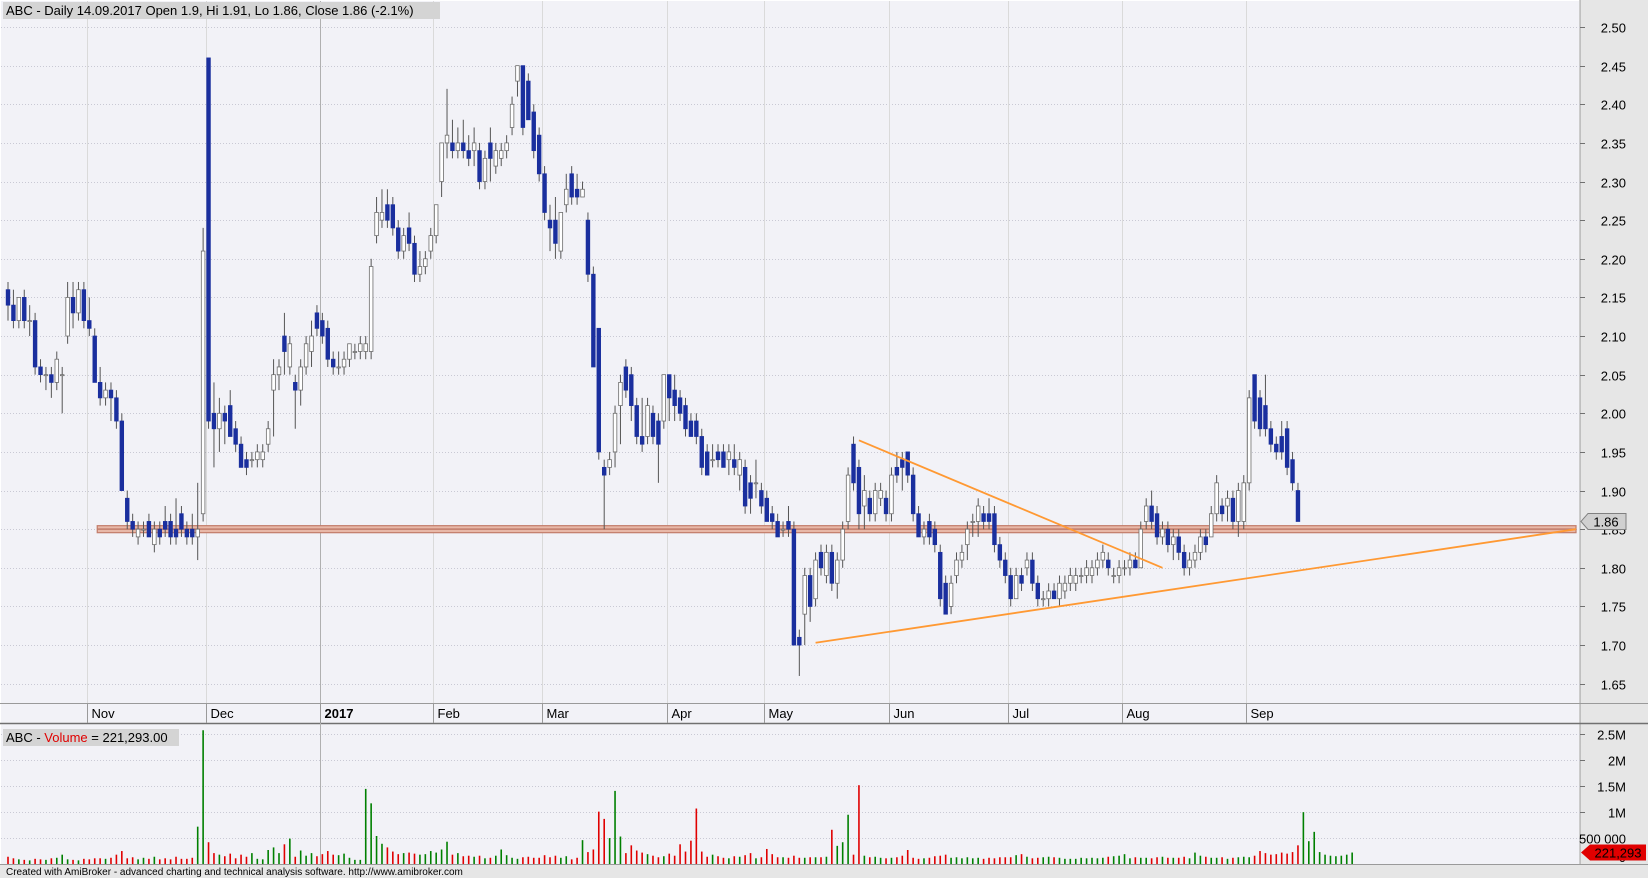 The width and height of the screenshot is (1648, 878). Describe the element at coordinates (1611, 787) in the screenshot. I see `volume-tick-label: 1.5M` at that location.